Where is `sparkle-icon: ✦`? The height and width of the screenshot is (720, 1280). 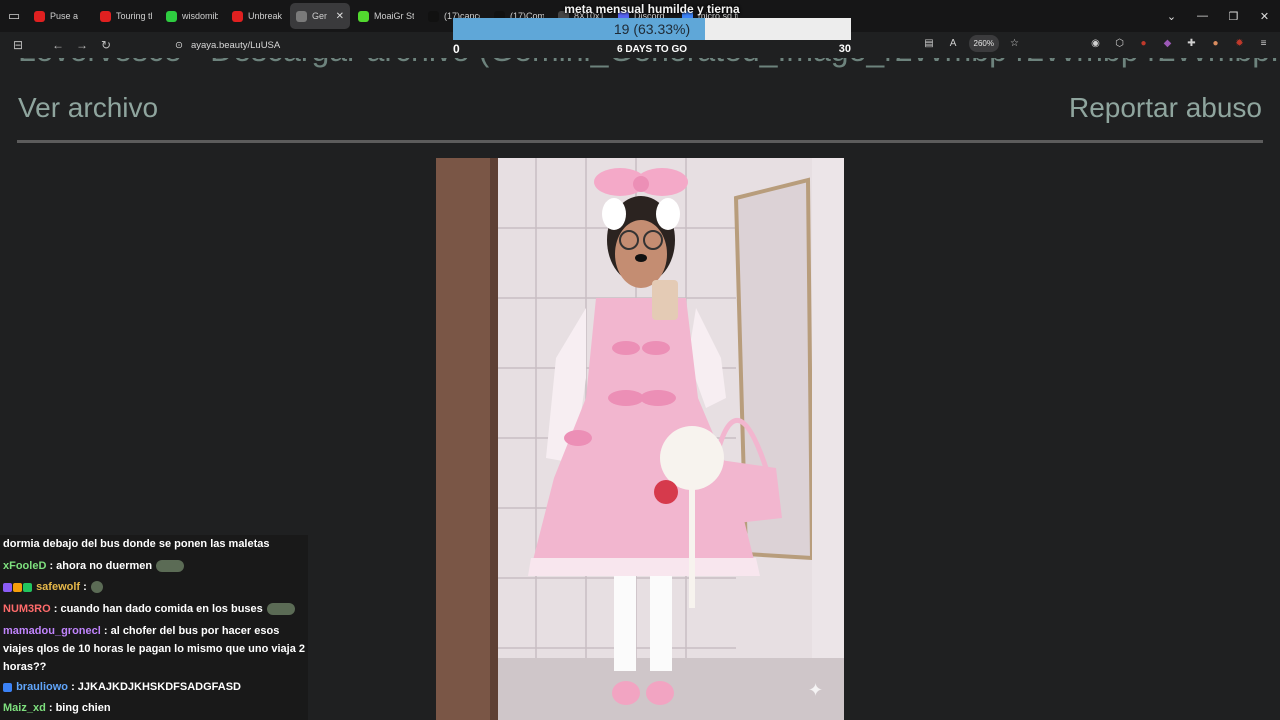
sparkle-icon: ✦ is located at coordinates (816, 690).